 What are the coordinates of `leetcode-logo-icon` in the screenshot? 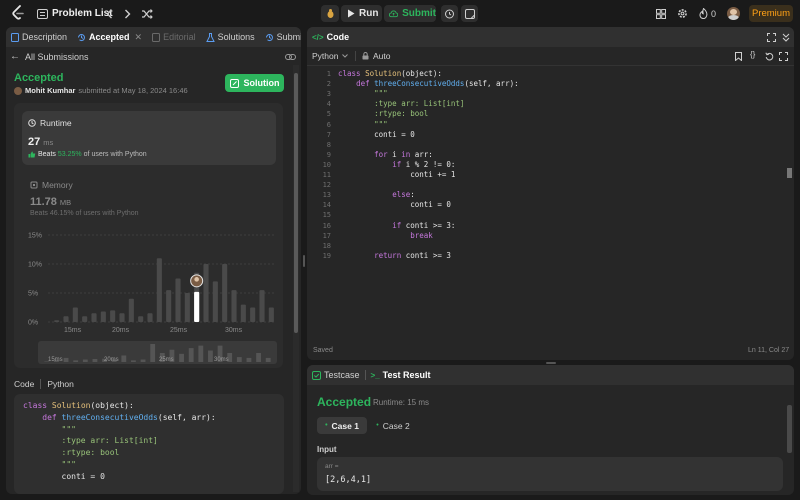 It's located at (18, 13).